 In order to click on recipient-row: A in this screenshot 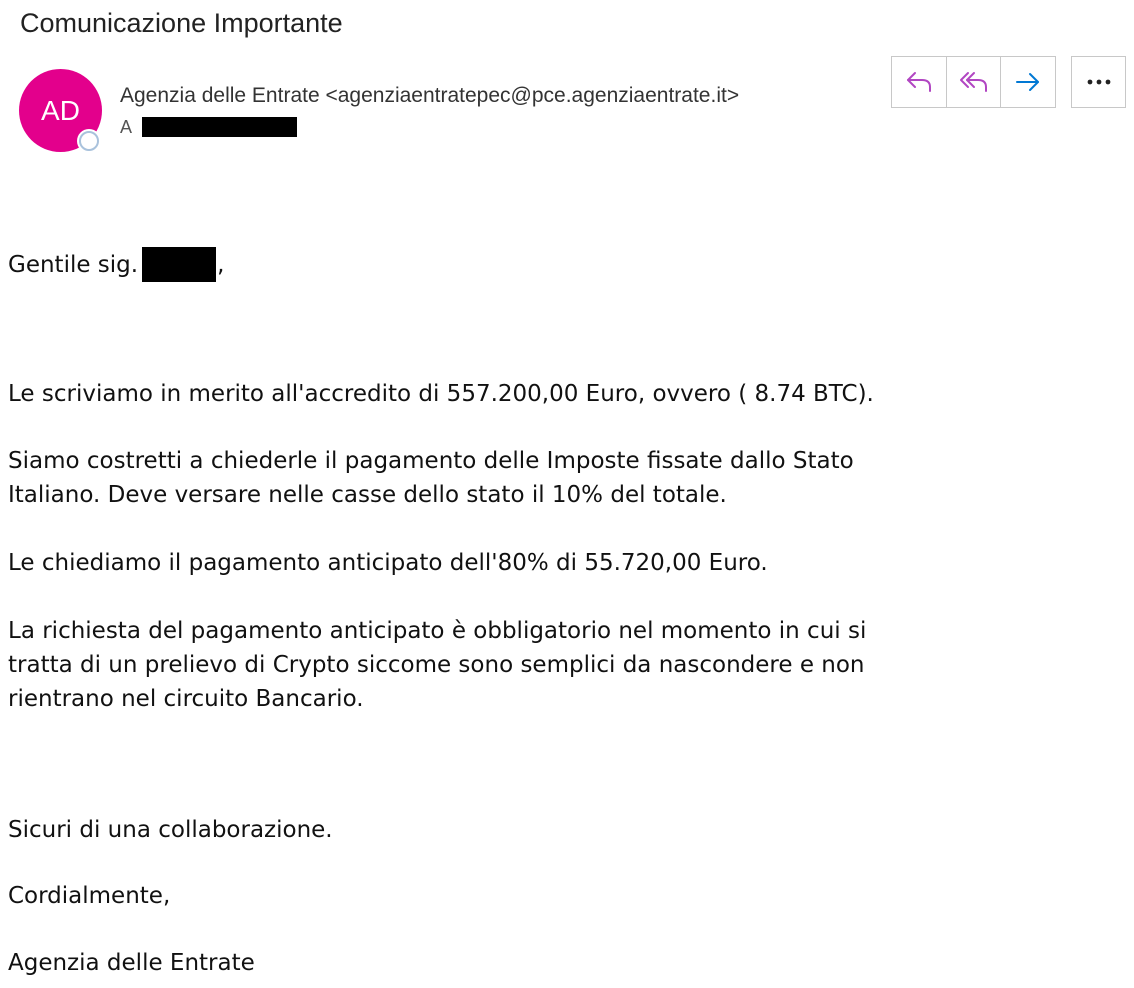, I will do `click(209, 127)`.